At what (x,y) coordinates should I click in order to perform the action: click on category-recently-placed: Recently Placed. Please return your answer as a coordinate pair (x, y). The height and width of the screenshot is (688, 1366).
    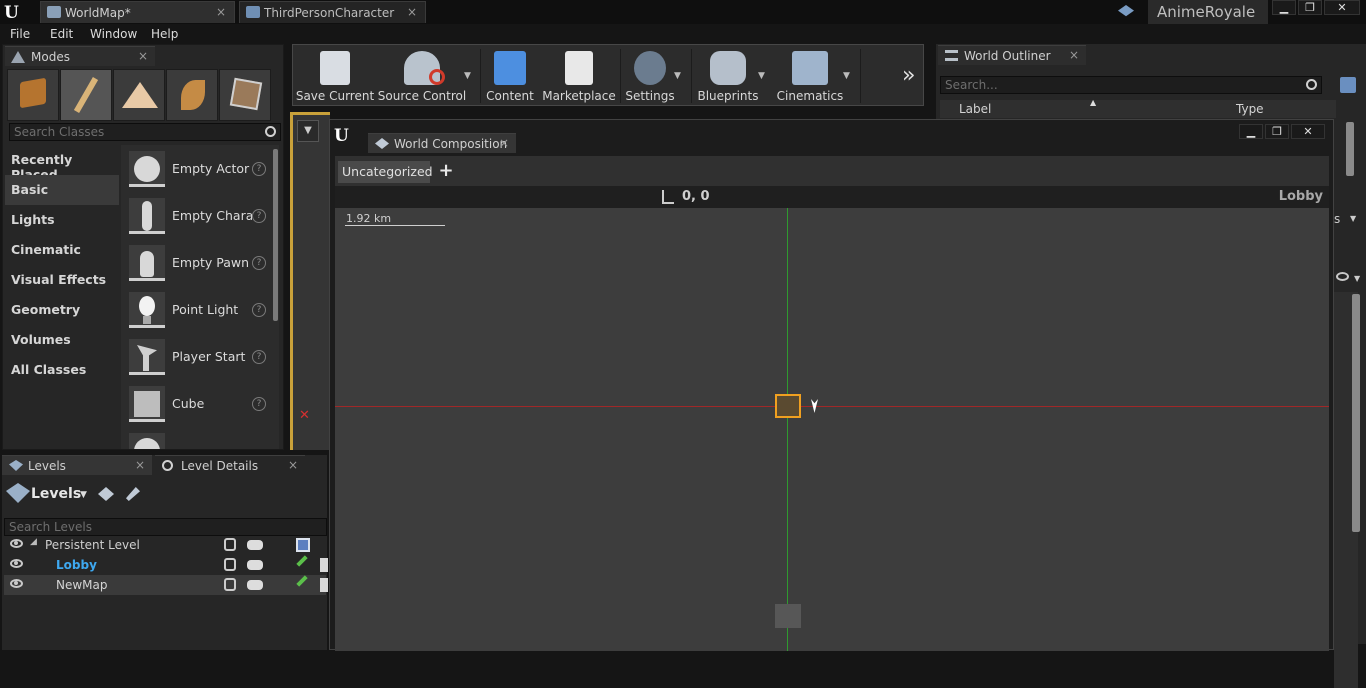
    Looking at the image, I should click on (62, 163).